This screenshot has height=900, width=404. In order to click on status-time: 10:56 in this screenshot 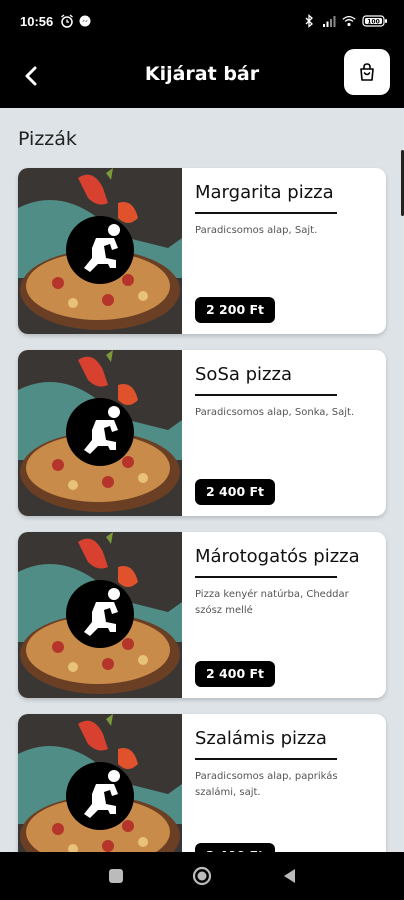, I will do `click(37, 21)`.